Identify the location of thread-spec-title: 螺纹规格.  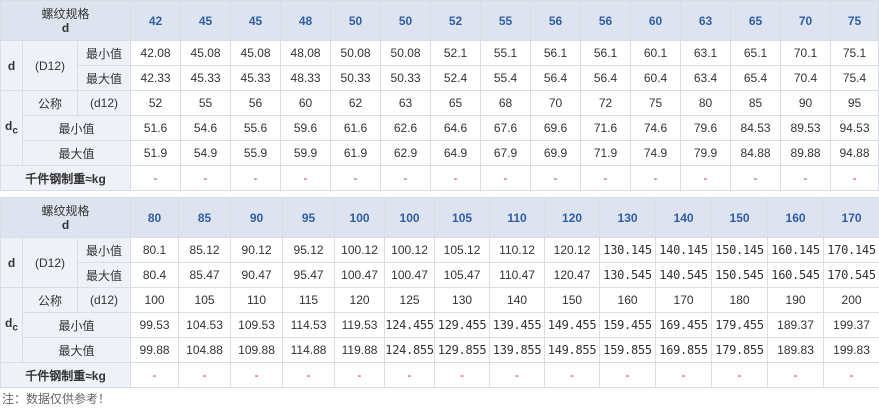
(65, 13).